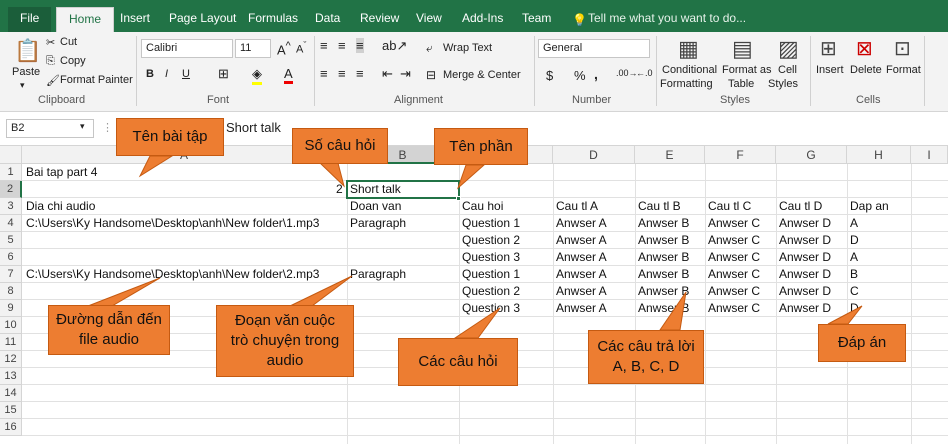  What do you see at coordinates (481, 146) in the screenshot?
I see `callout-ten-phan: Tên phần` at bounding box center [481, 146].